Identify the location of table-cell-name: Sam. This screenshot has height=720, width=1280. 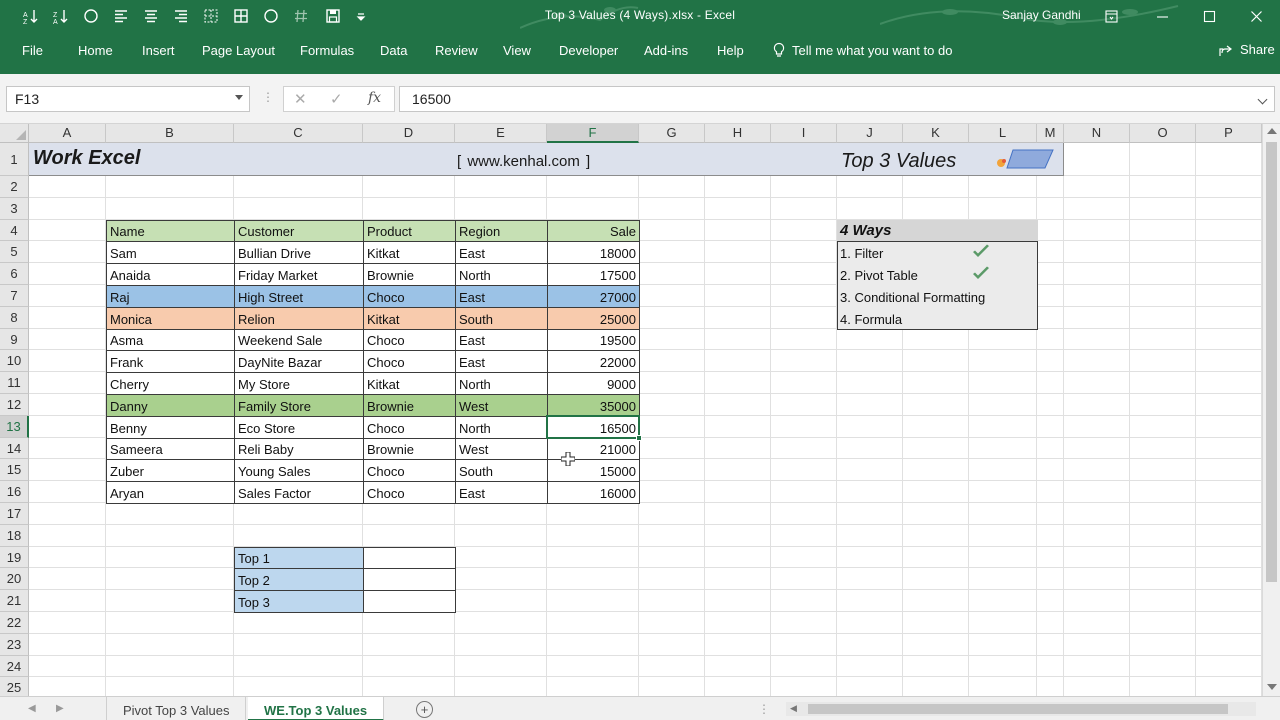
(170, 253).